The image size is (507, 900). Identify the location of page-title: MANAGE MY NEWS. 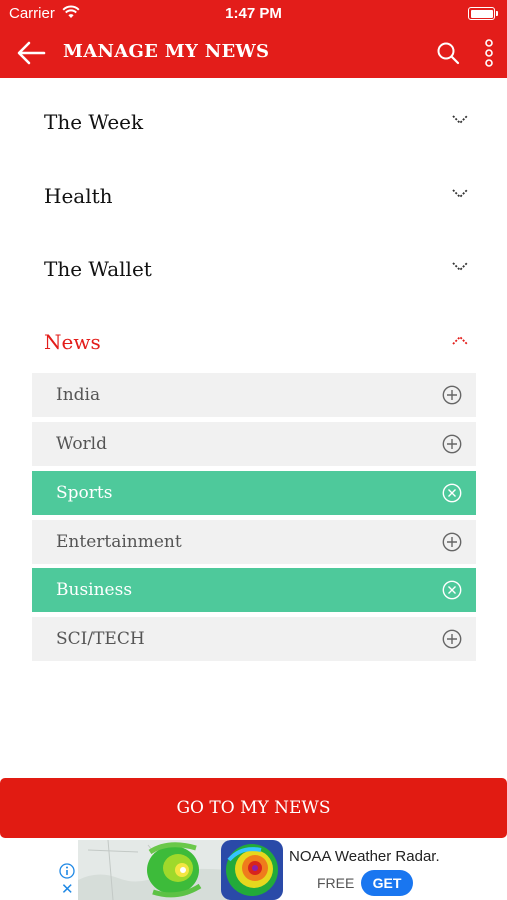
(166, 51).